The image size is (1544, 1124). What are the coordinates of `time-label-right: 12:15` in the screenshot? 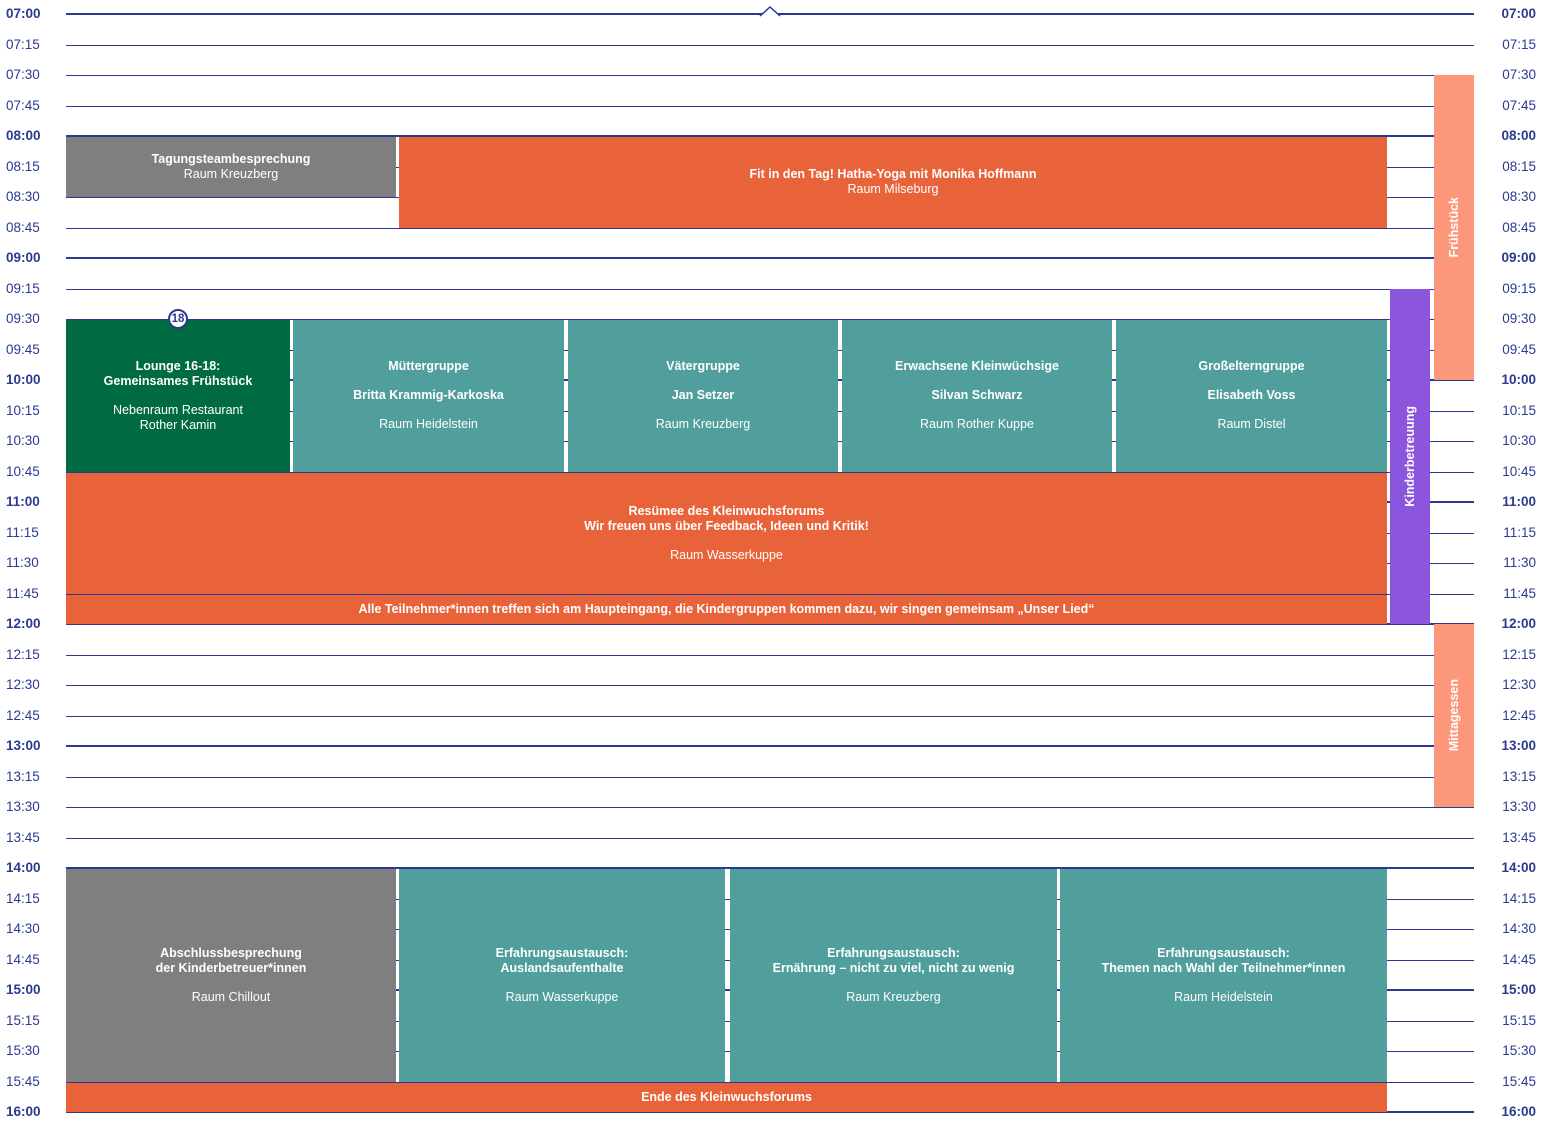 It's located at (1519, 654).